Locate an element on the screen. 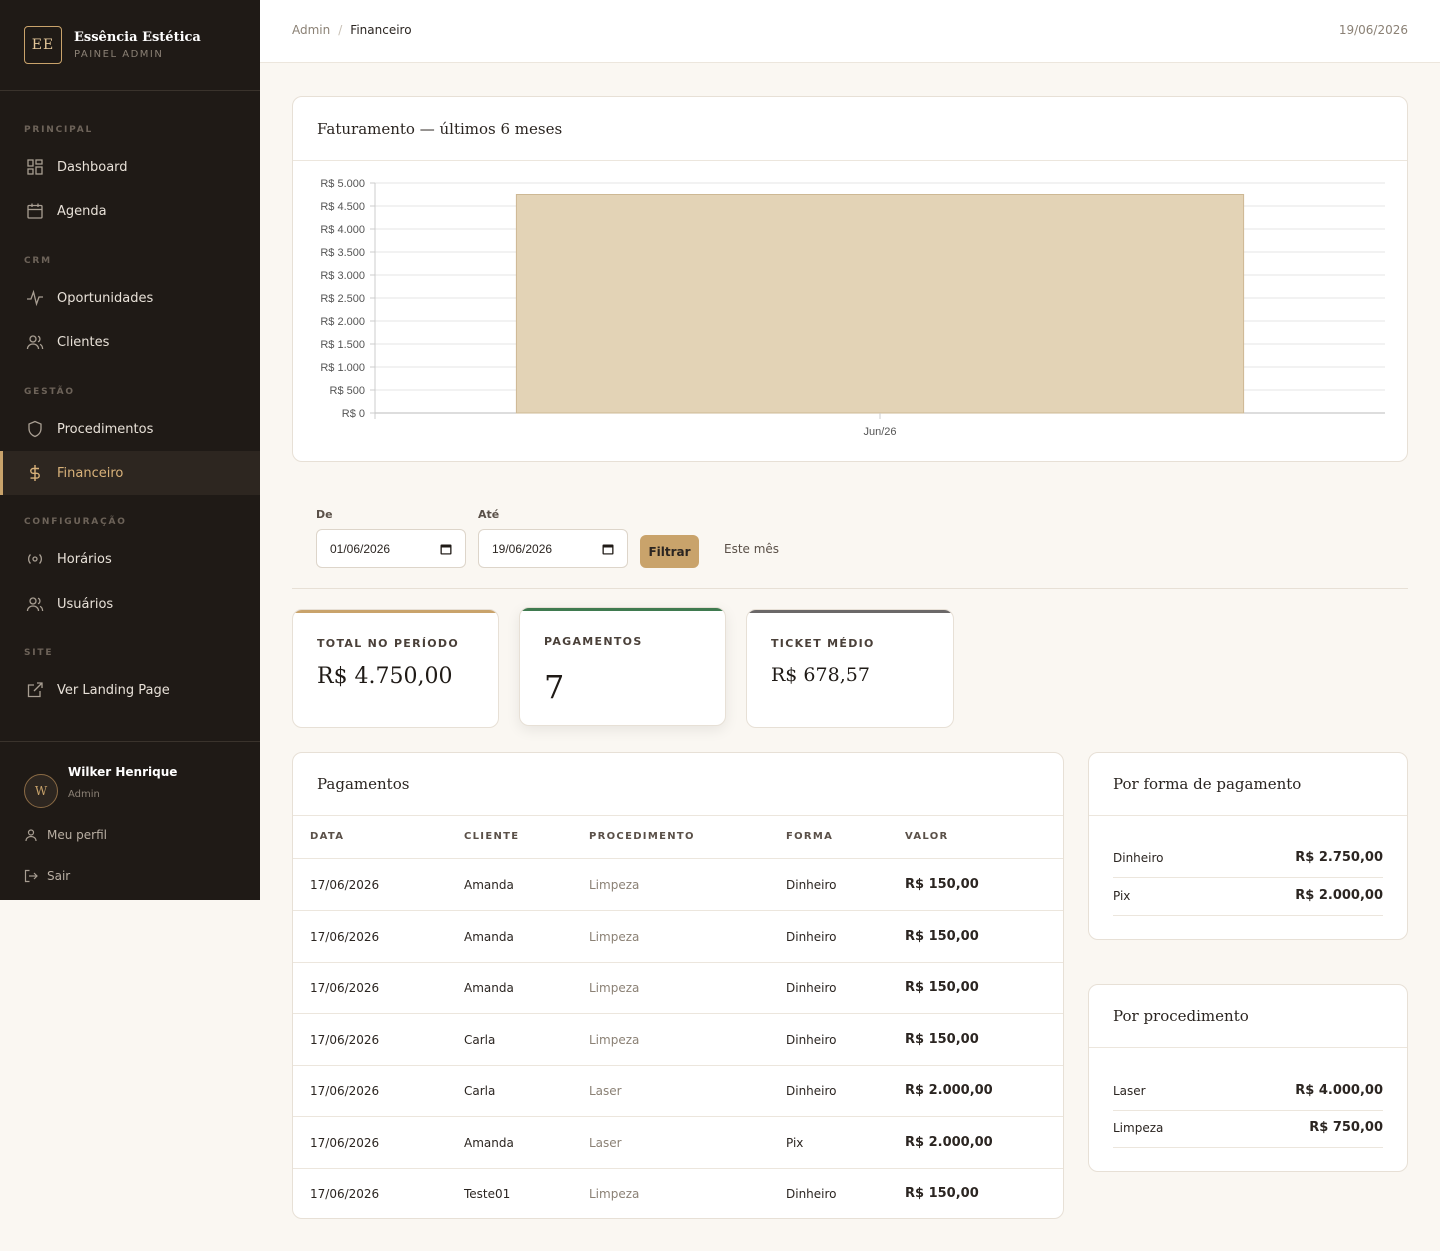  method-name: Dinheiro is located at coordinates (1138, 858).